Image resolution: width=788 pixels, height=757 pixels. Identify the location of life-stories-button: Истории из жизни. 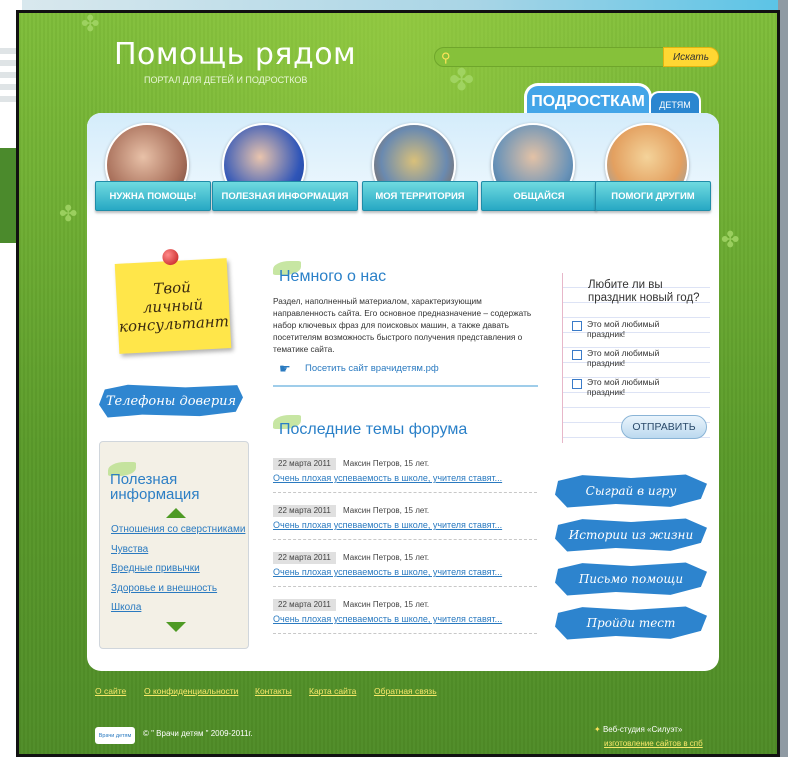
(631, 535).